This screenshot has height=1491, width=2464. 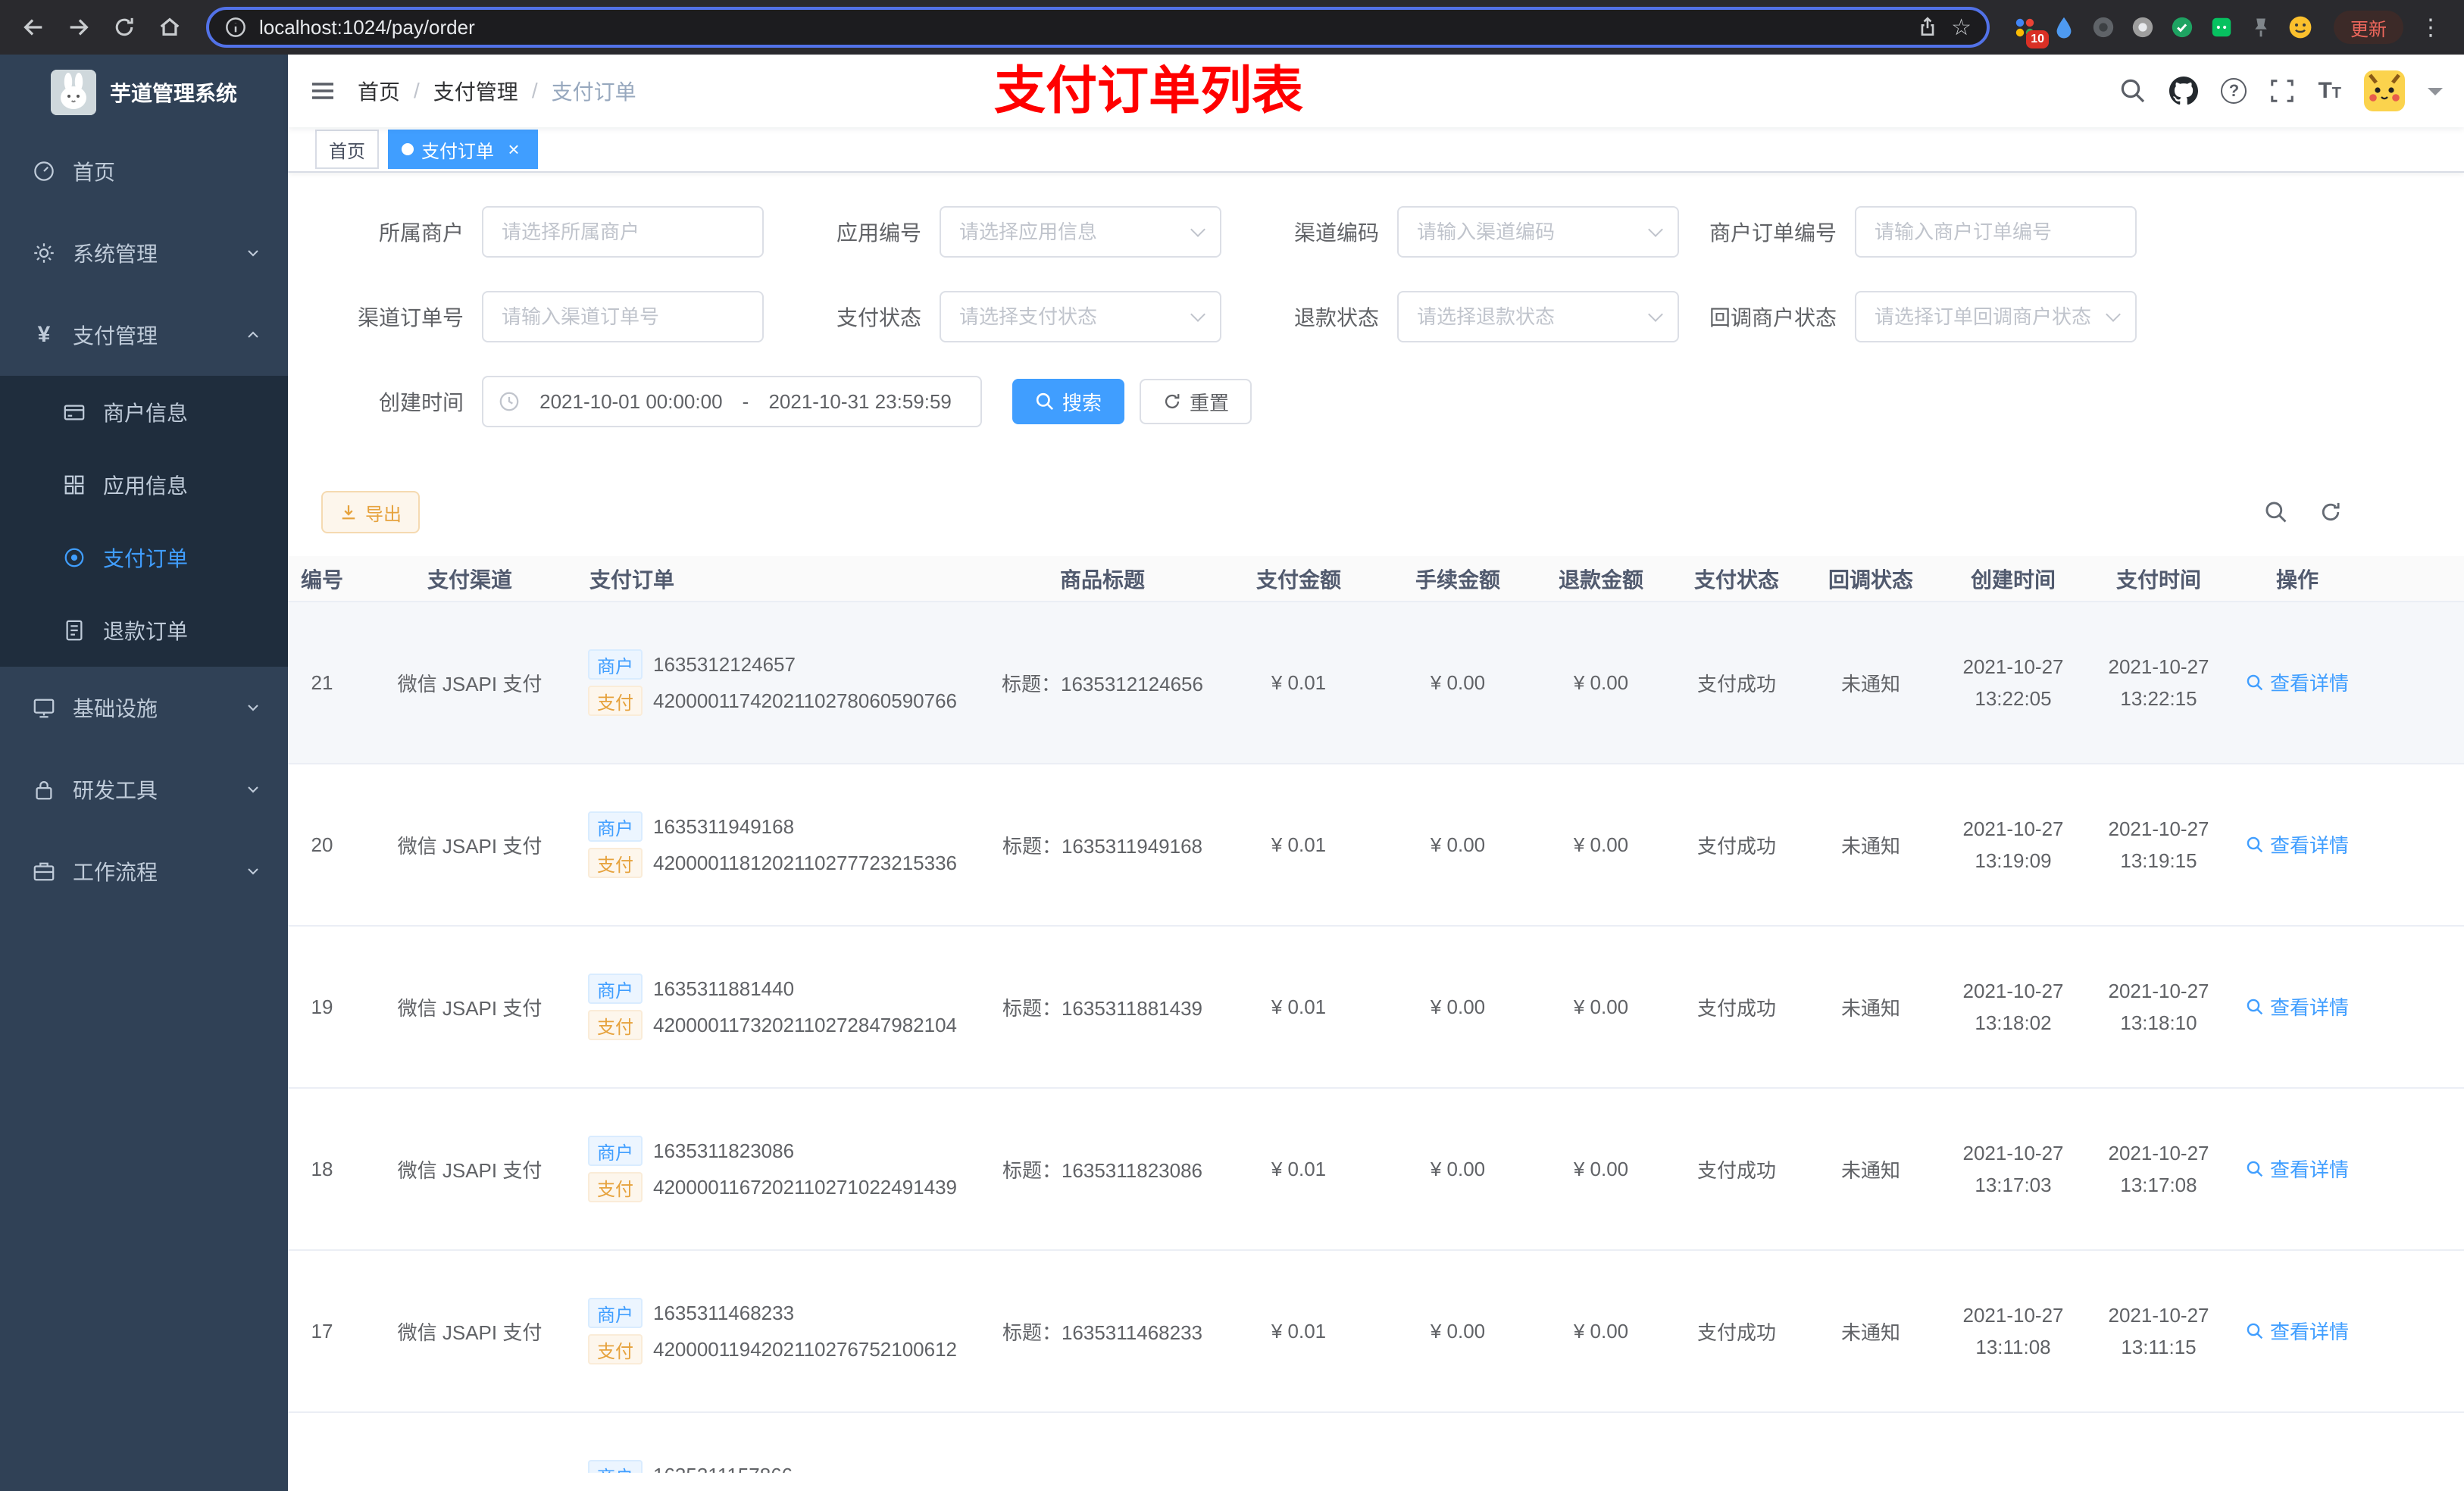 What do you see at coordinates (1376, 1442) in the screenshot?
I see `table-row: 商户1635311157866 支付` at bounding box center [1376, 1442].